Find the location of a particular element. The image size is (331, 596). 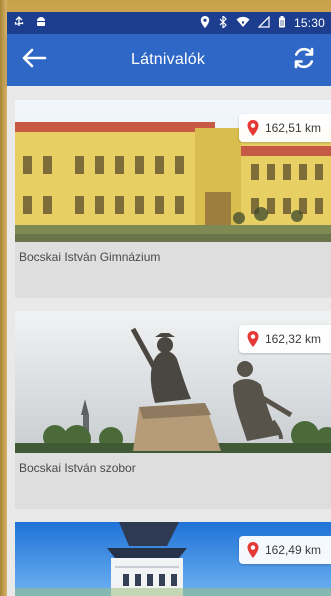

app-bar: Látnivalók is located at coordinates (169, 60).